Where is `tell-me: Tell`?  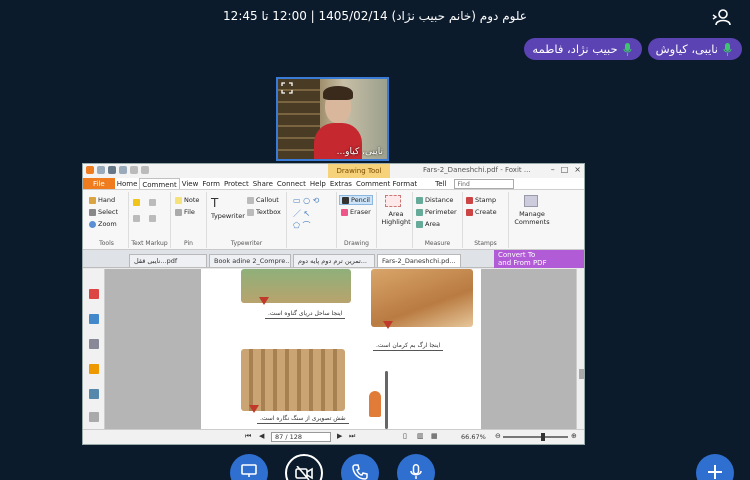
tell-me: Tell is located at coordinates (440, 183).